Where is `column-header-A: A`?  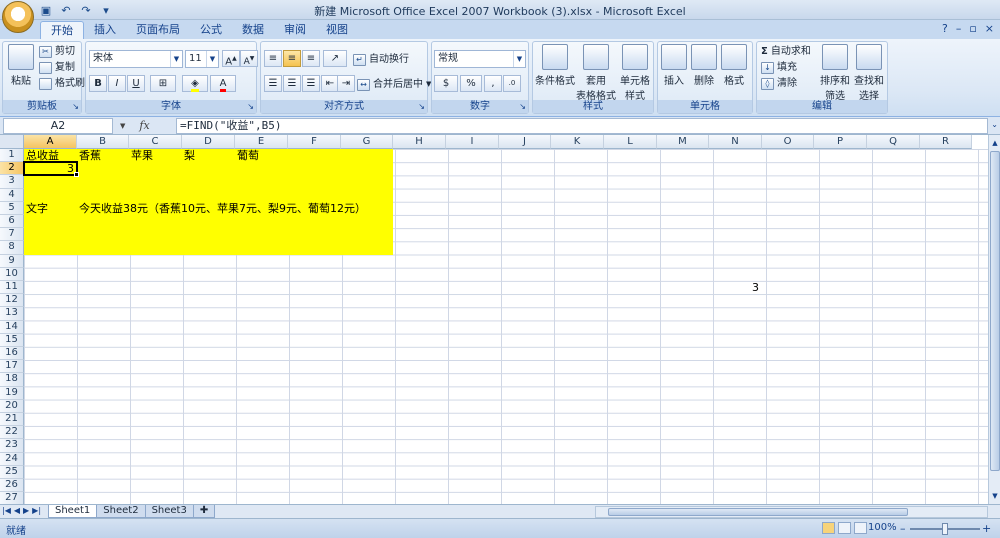 column-header-A: A is located at coordinates (50, 142).